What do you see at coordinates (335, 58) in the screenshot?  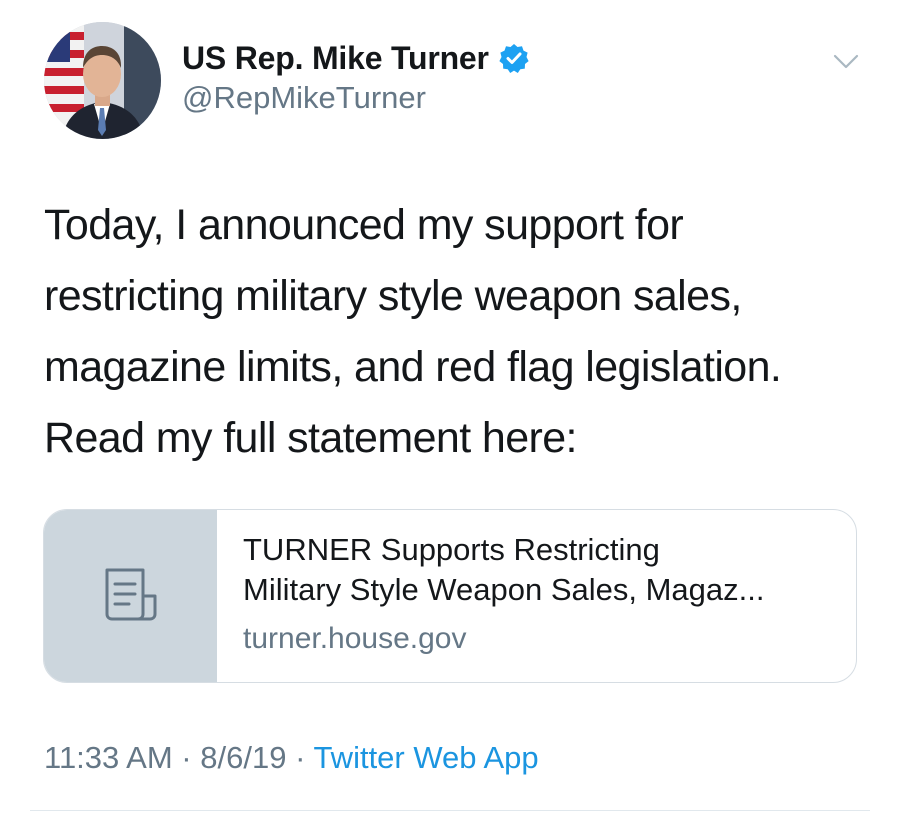 I see `display-name: US Rep. Mike Turner` at bounding box center [335, 58].